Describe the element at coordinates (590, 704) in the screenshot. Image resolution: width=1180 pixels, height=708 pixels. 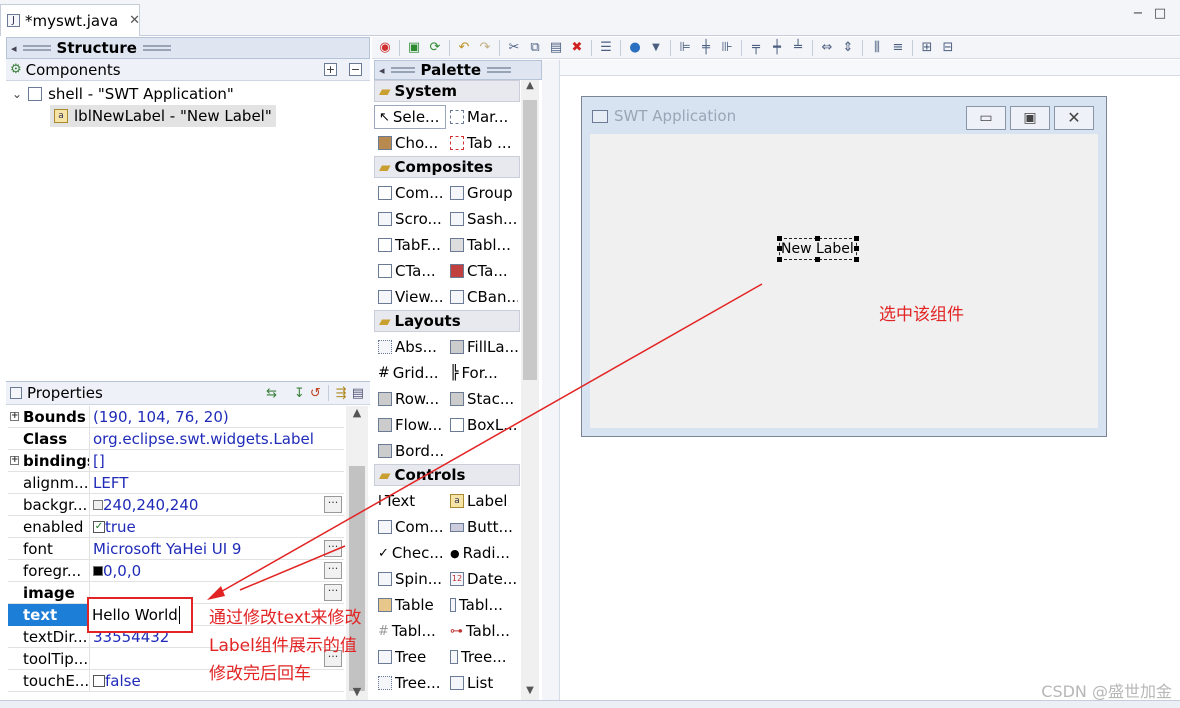
I see `bottom-tab-strip` at that location.